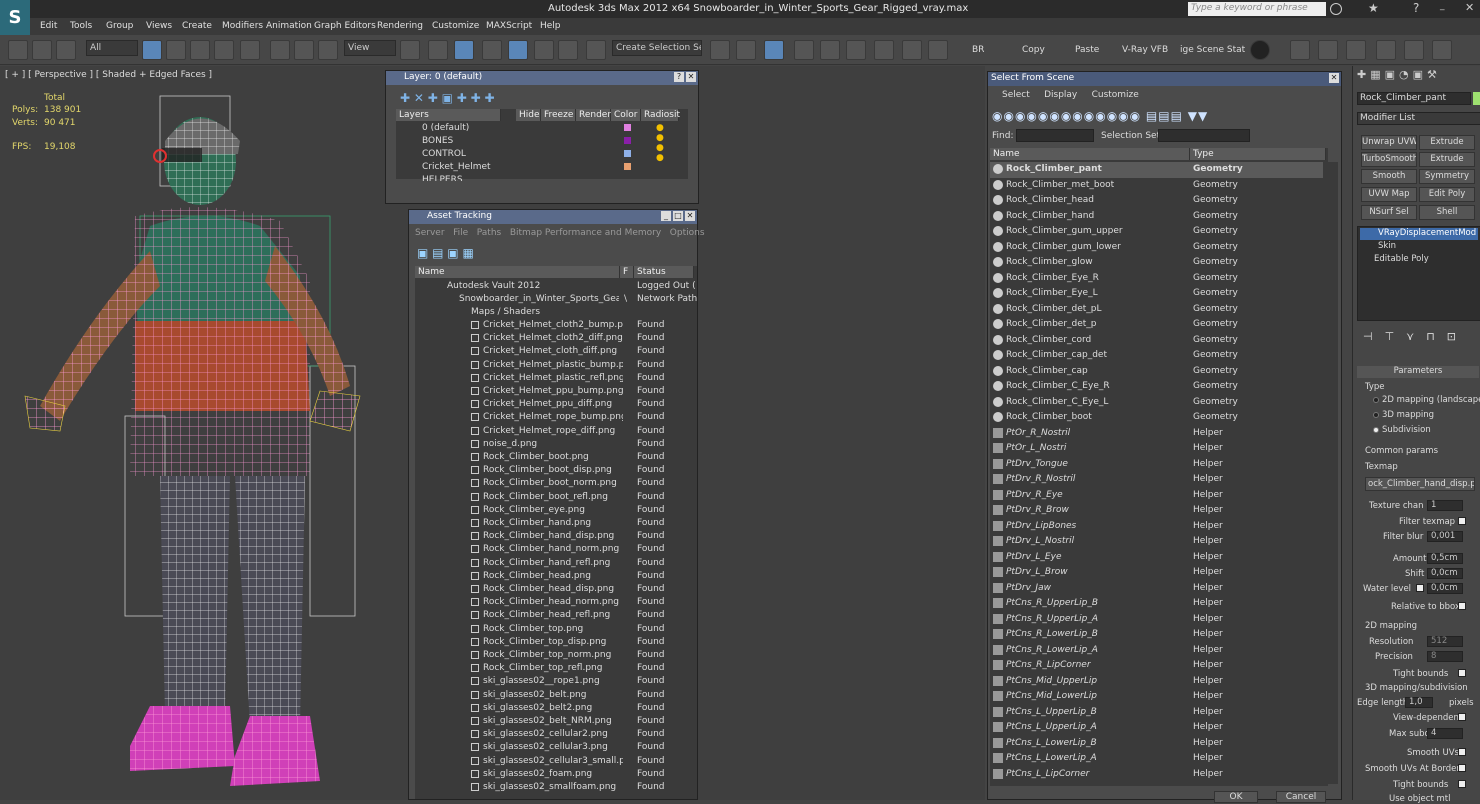 The height and width of the screenshot is (804, 1480). I want to click on asset-item: Rock_Climber_hand.png, so click(553, 523).